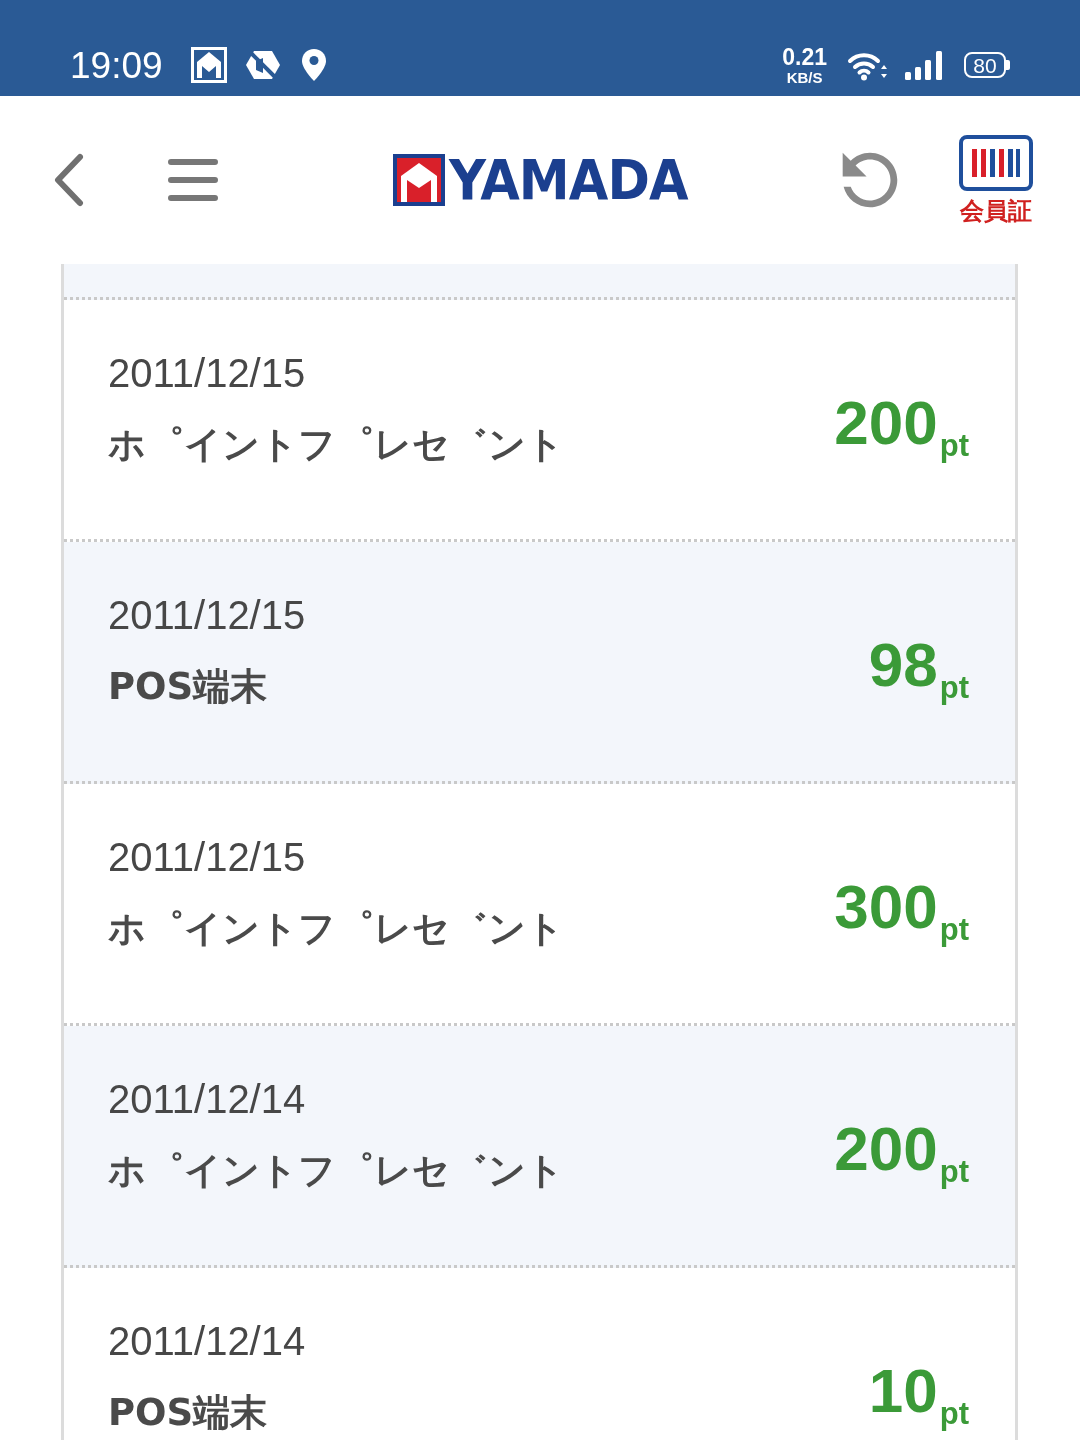  Describe the element at coordinates (918, 1396) in the screenshot. I see `points-amount: 10$_{pt}$` at that location.